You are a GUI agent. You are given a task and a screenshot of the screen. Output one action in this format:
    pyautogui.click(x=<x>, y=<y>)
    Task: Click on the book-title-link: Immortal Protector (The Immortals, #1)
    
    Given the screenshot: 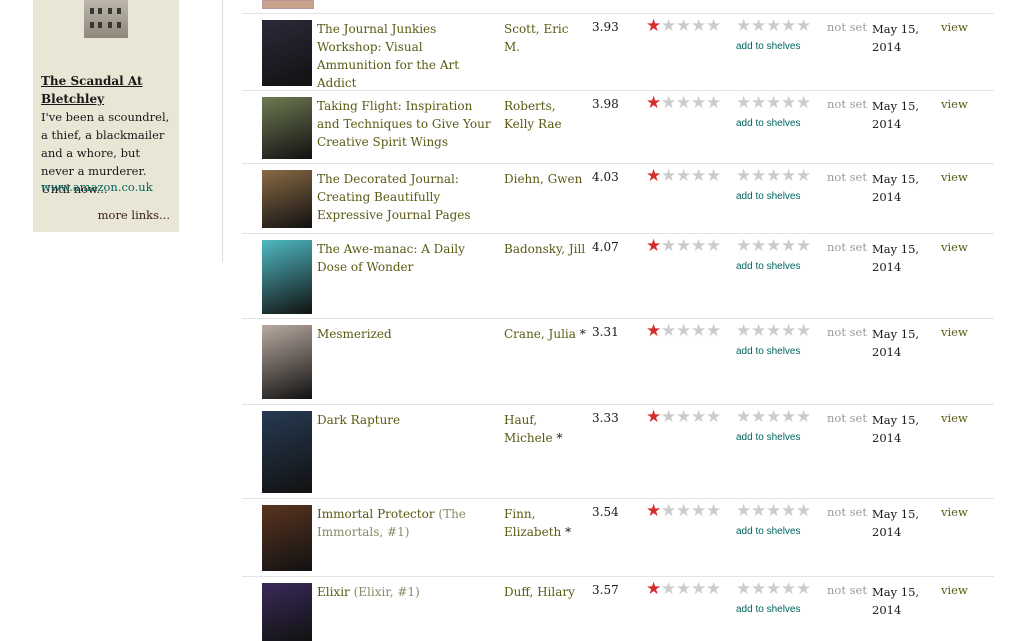 What is the action you would take?
    pyautogui.click(x=406, y=523)
    